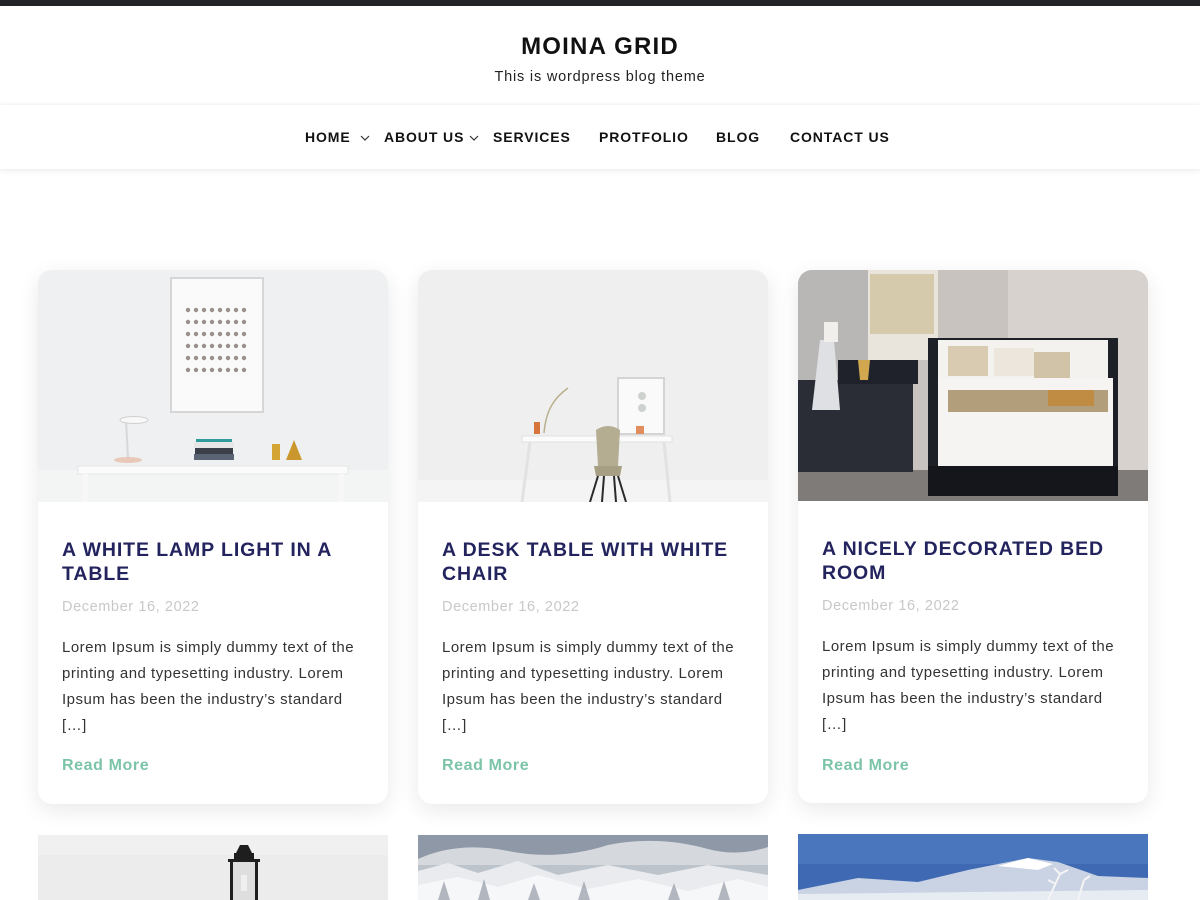  What do you see at coordinates (600, 47) in the screenshot?
I see `site-title: MOINA GRID` at bounding box center [600, 47].